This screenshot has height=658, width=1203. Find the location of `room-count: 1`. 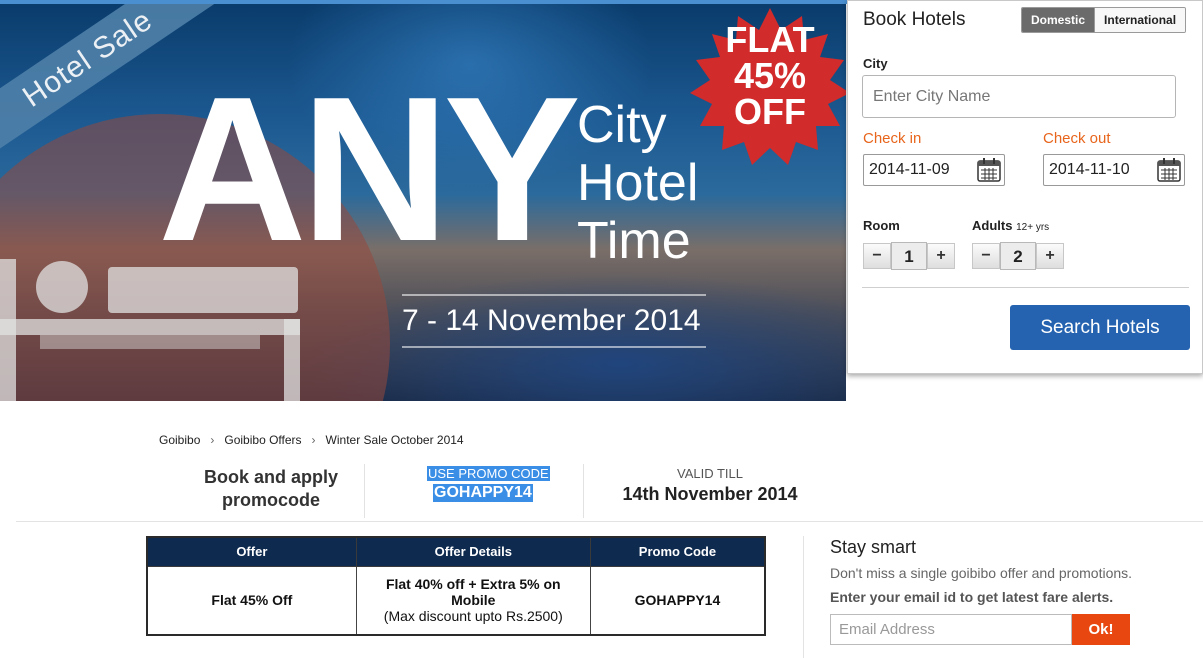

room-count: 1 is located at coordinates (909, 256).